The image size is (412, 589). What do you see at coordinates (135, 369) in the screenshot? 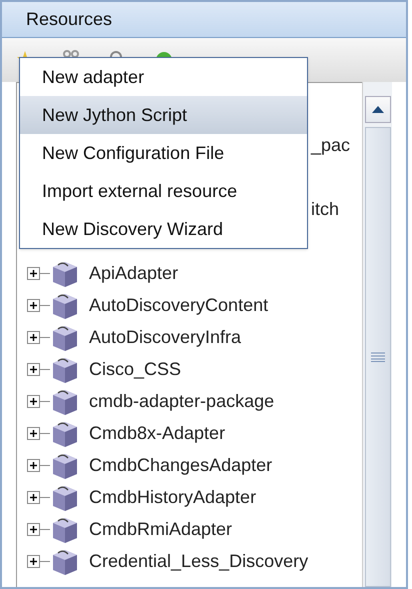
I see `tree-item-label: Cisco_CSS` at bounding box center [135, 369].